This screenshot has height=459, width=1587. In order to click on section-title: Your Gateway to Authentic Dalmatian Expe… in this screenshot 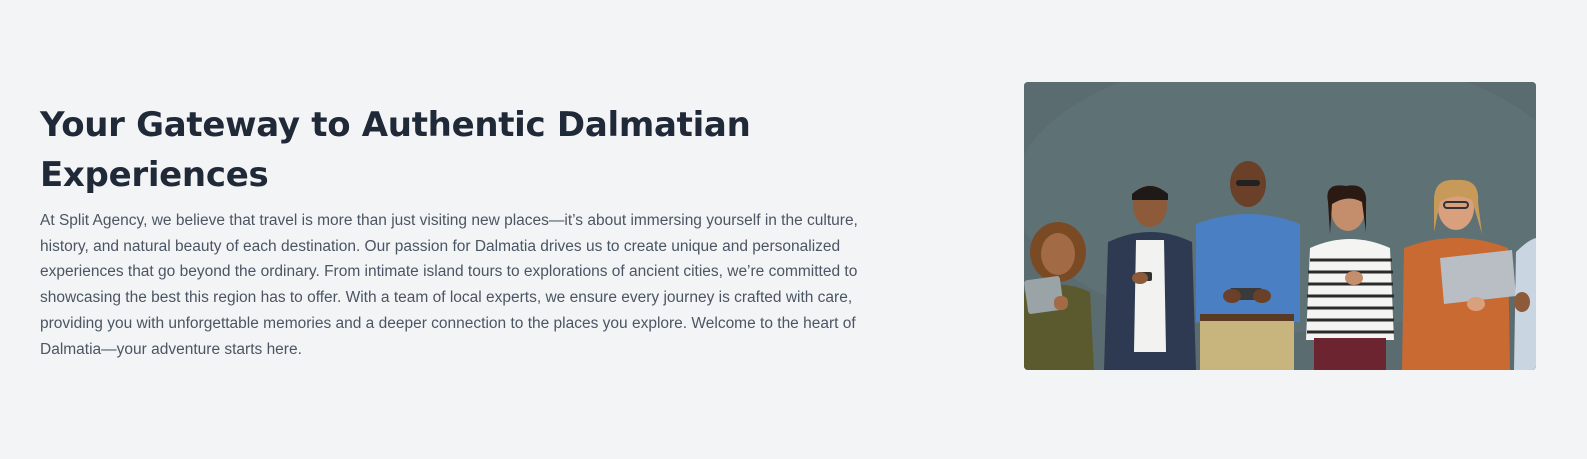, I will do `click(395, 150)`.